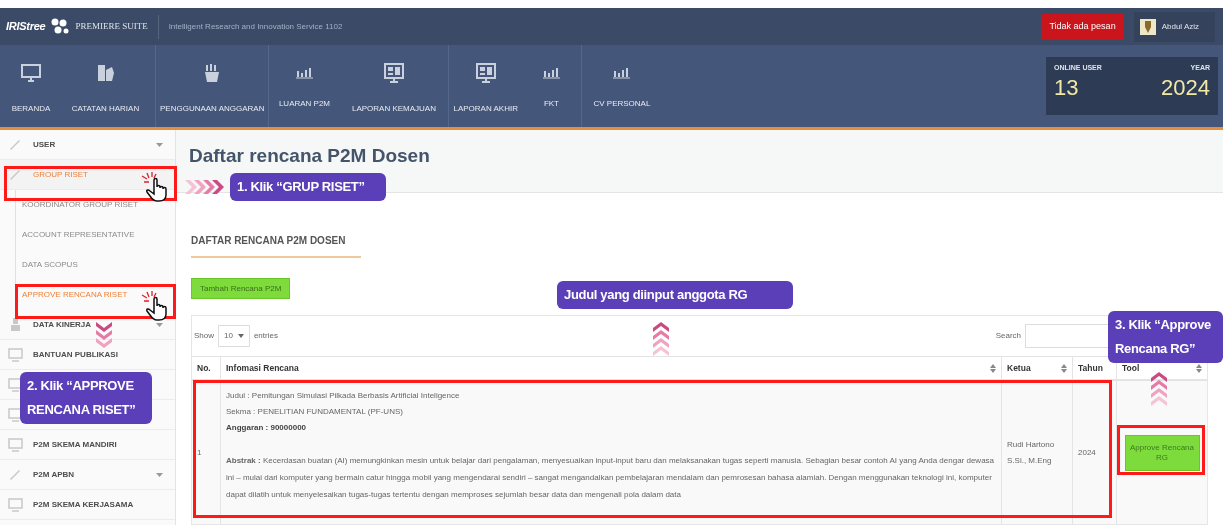 The height and width of the screenshot is (528, 1223). I want to click on callout-tooltip: 3. Klik “Approve Rencana RG”, so click(1165, 337).